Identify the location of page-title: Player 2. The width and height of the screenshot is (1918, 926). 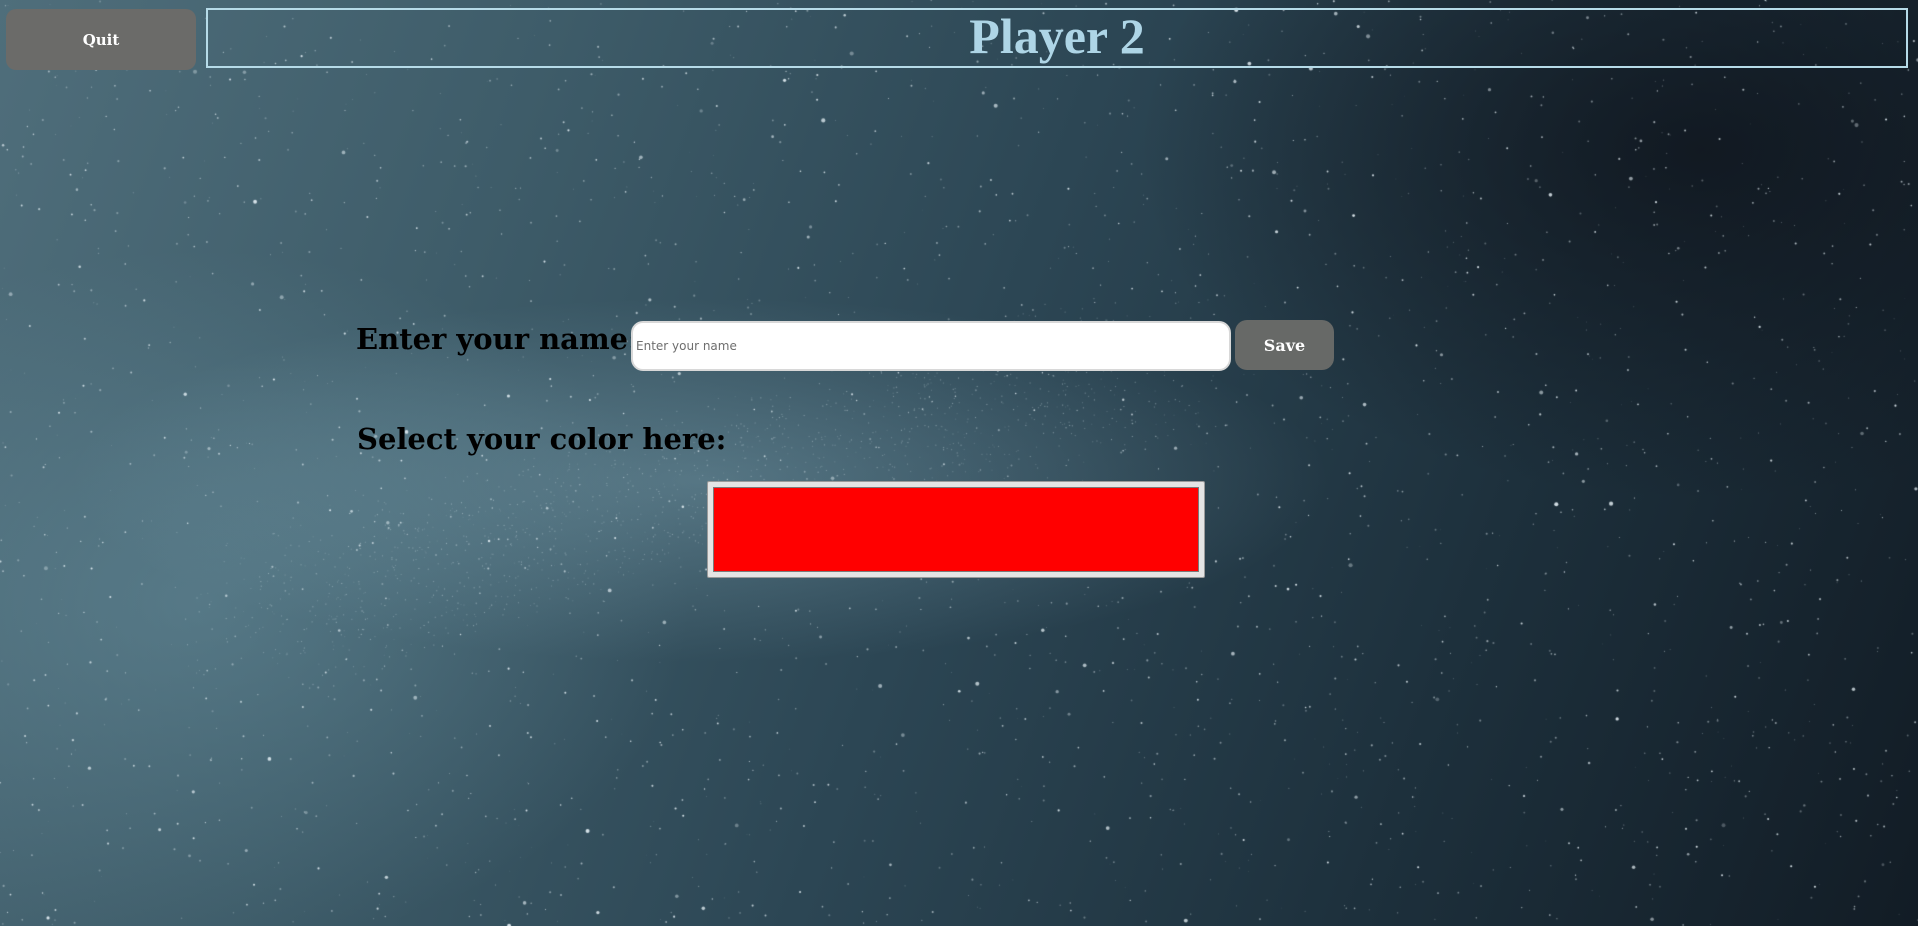
(1057, 36).